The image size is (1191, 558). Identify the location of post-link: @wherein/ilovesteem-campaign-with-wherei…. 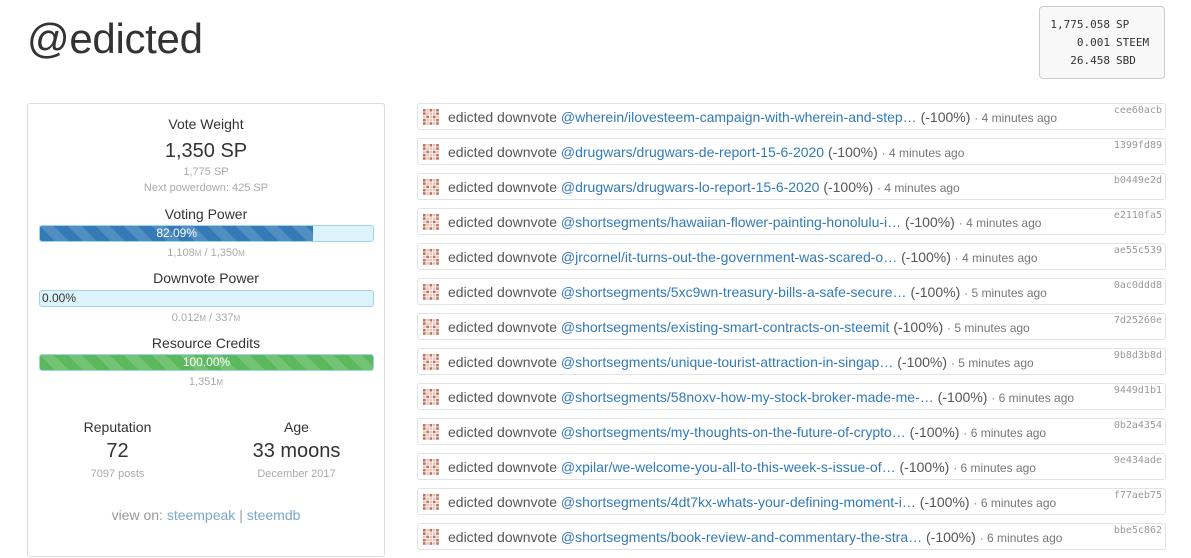
(739, 117).